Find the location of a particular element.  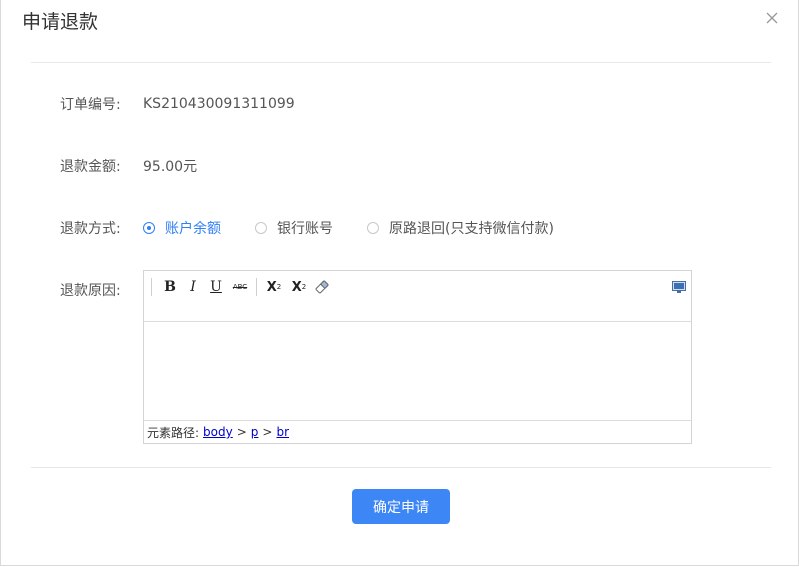

order-number-value: KS210430091311099 is located at coordinates (219, 104).